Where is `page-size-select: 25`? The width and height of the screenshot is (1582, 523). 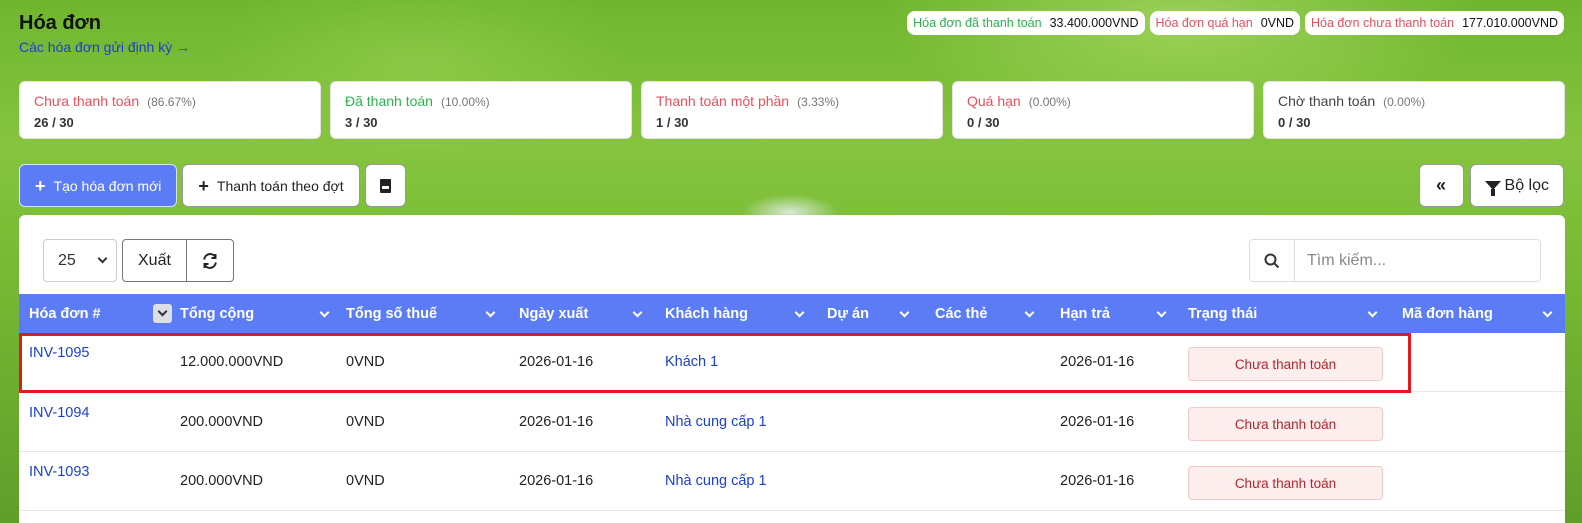 page-size-select: 25 is located at coordinates (80, 260).